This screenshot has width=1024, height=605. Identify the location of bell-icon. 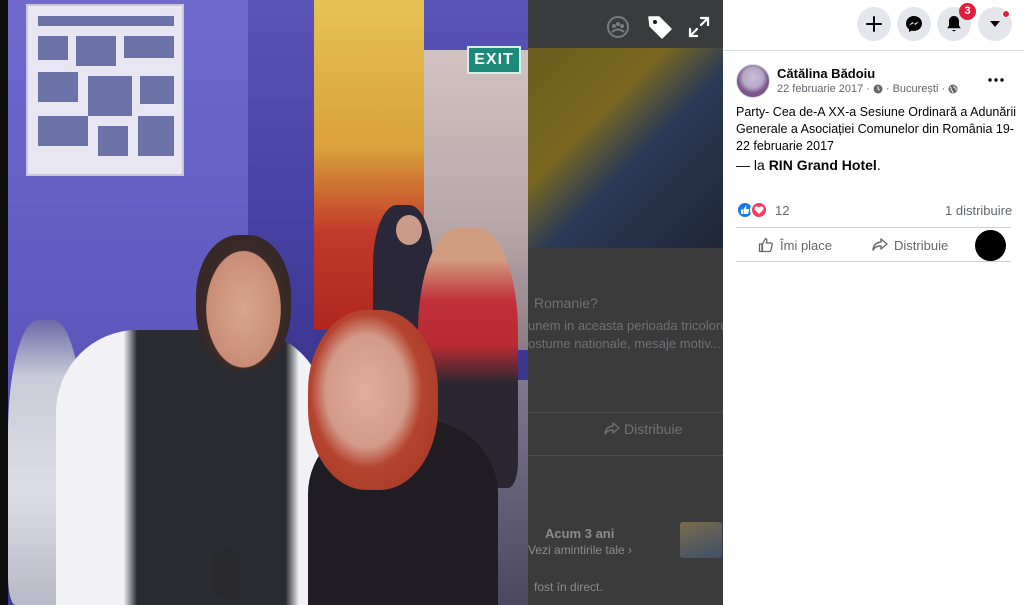
(954, 24).